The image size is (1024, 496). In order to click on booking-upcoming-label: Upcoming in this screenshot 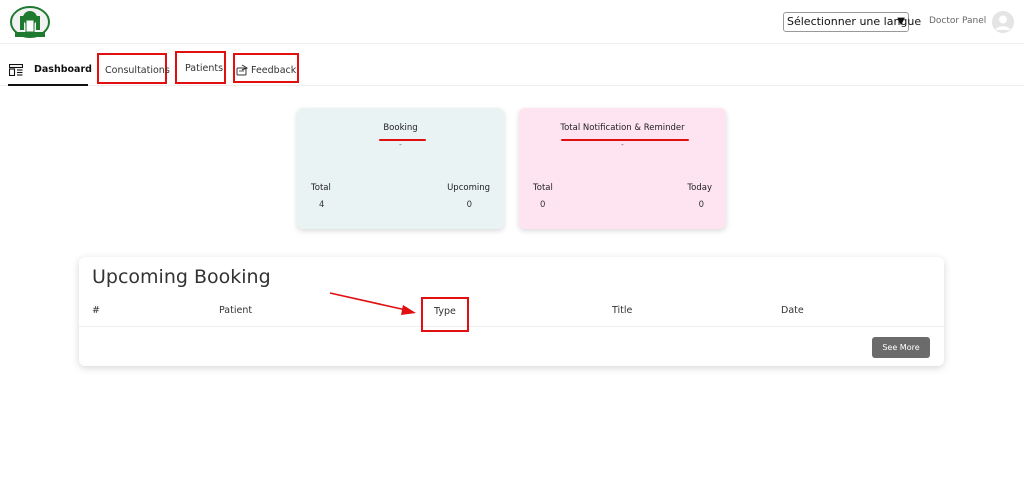, I will do `click(468, 188)`.